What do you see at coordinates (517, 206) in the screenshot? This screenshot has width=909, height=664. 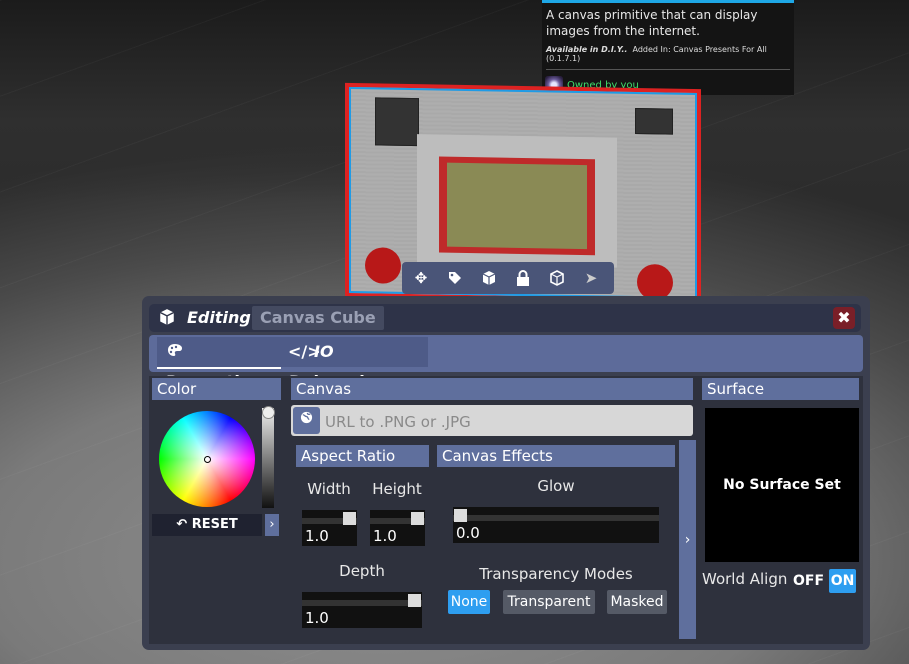 I see `device-screen` at bounding box center [517, 206].